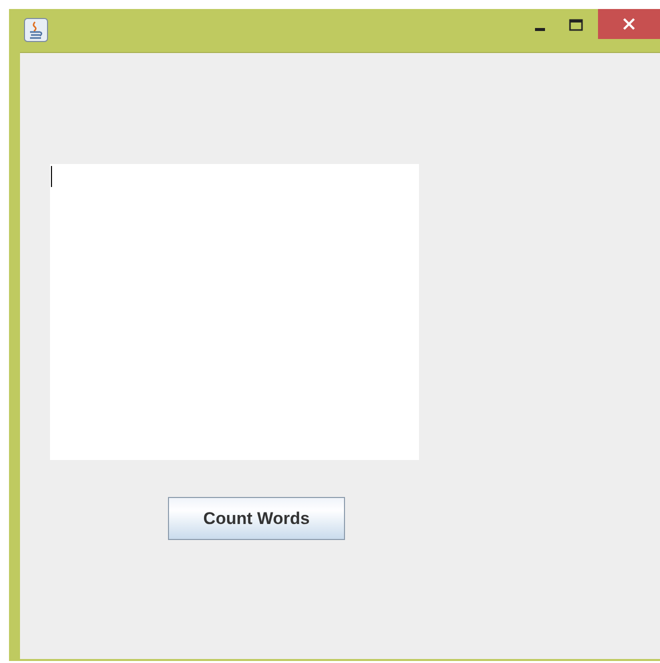 This screenshot has width=660, height=663. Describe the element at coordinates (540, 29) in the screenshot. I see `minimize-icon` at that location.